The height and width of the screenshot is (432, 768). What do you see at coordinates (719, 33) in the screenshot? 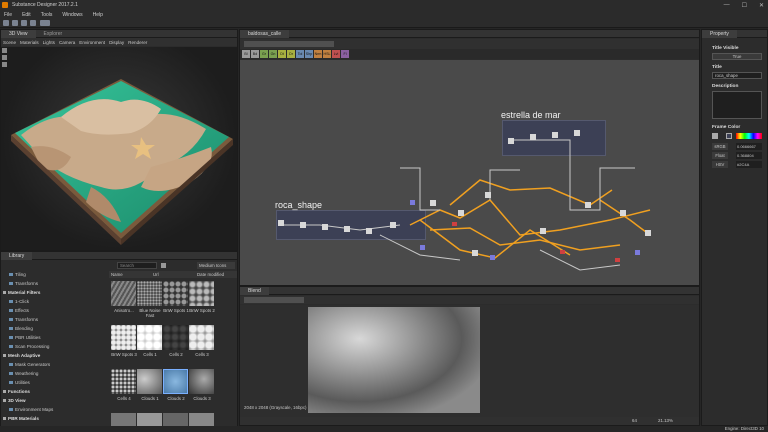
I see `tab-property: Property` at bounding box center [719, 33].